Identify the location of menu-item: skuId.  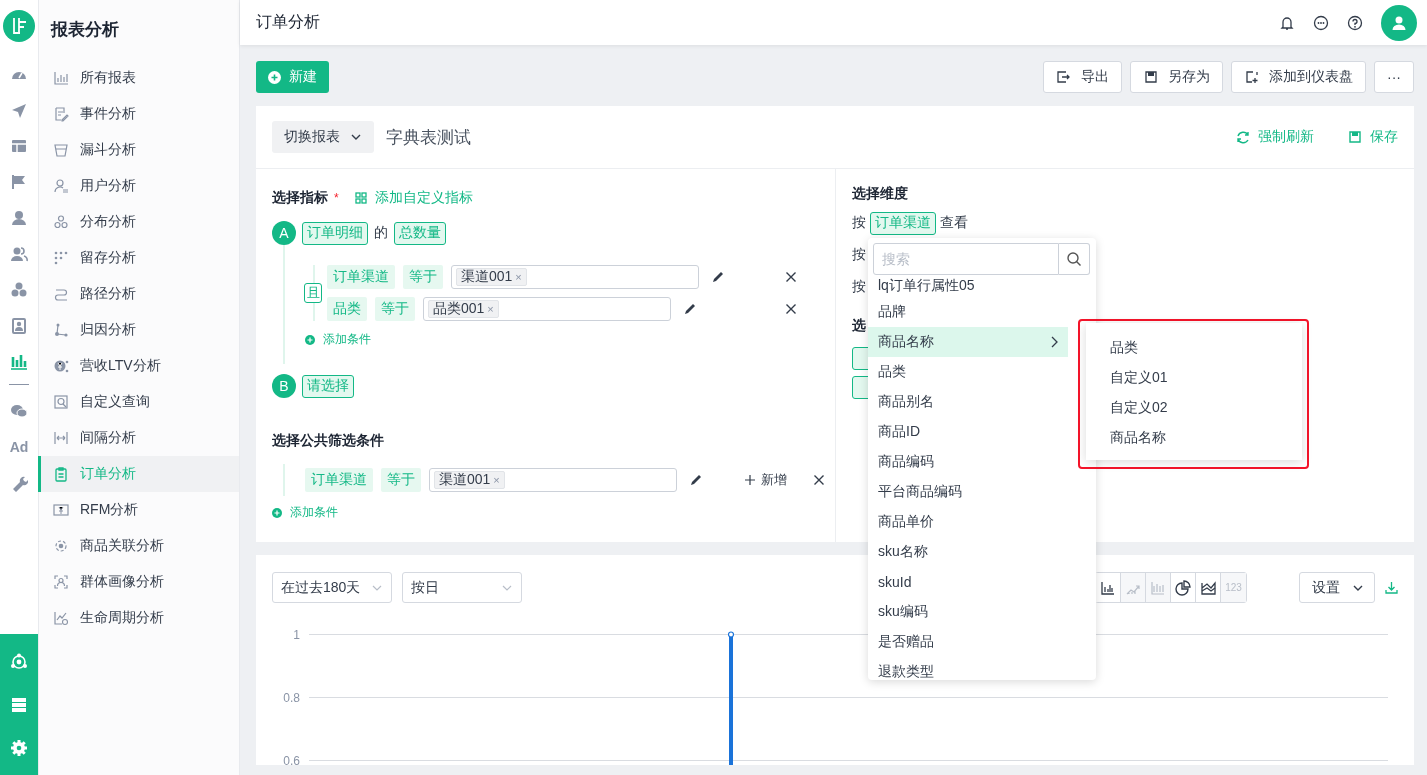
(968, 582).